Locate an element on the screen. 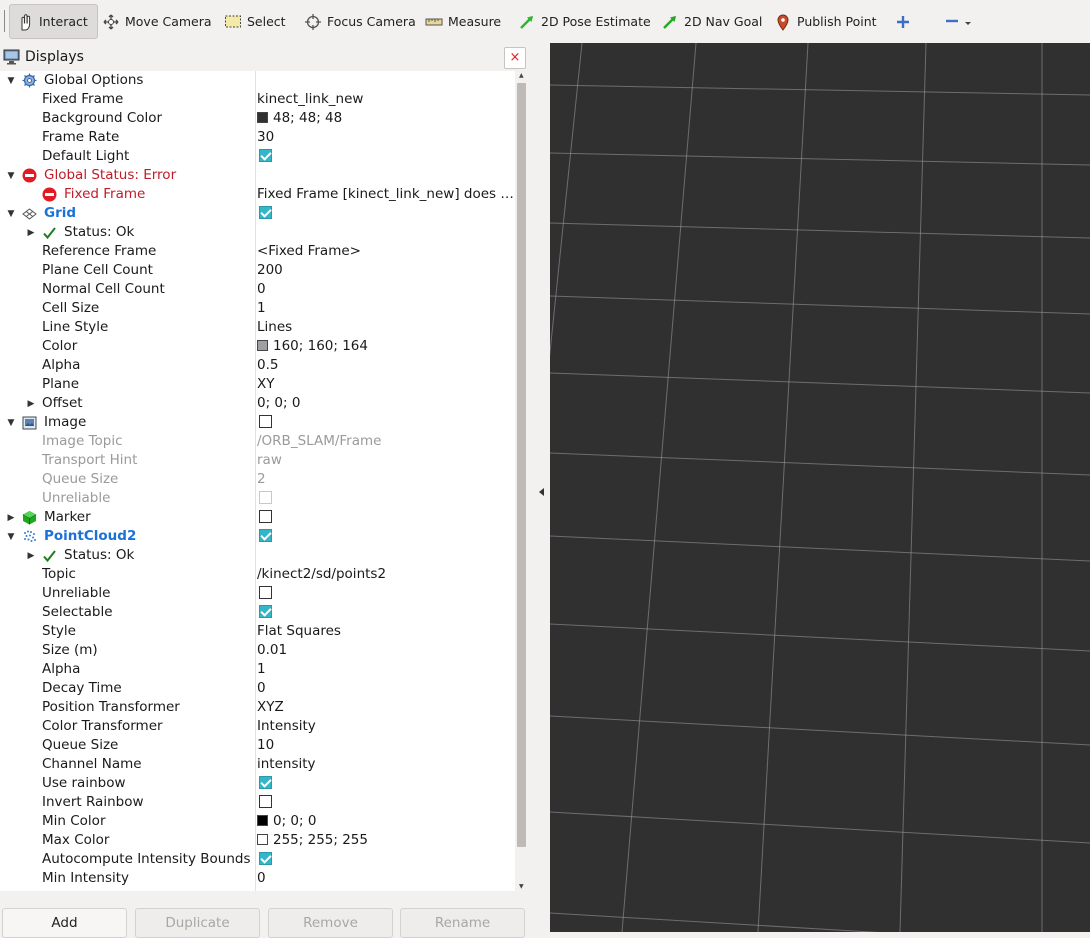  tree-row-marker: ▶ Marker is located at coordinates (257, 517).